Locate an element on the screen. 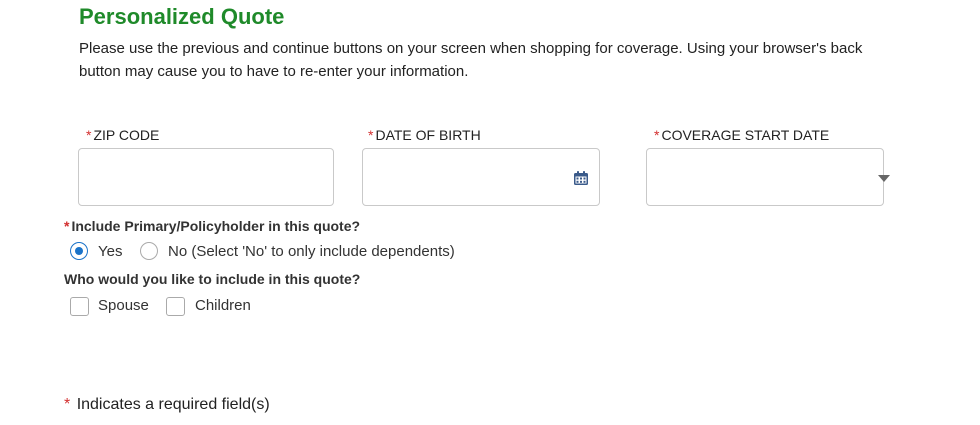  calendar-icon is located at coordinates (581, 178).